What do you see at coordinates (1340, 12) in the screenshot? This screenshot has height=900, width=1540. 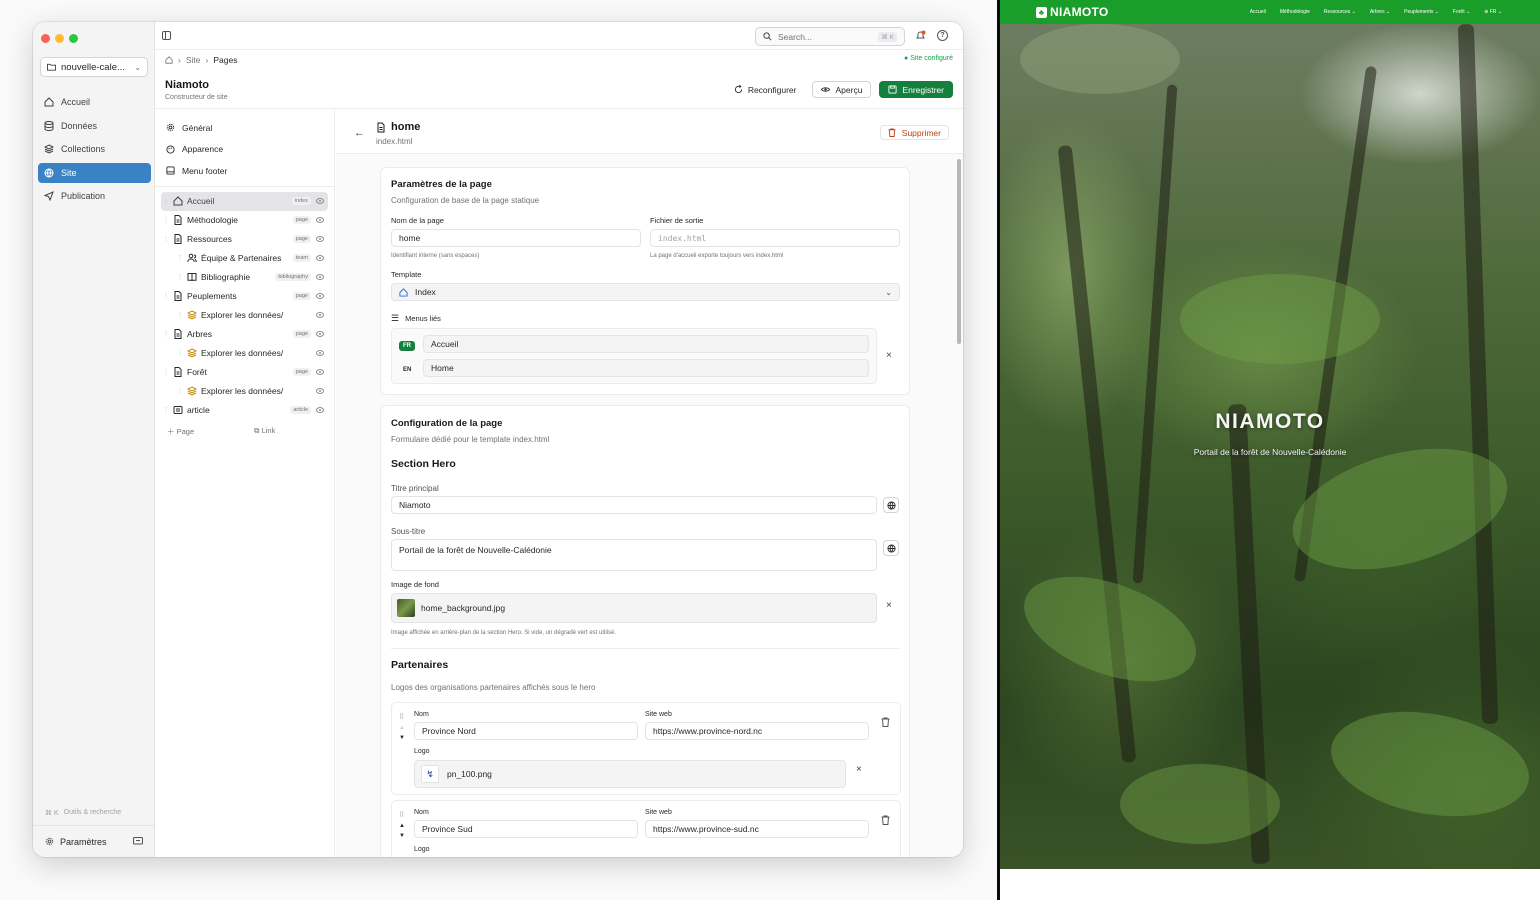 I see `site-nav-ressources: Ressources ⌄` at bounding box center [1340, 12].